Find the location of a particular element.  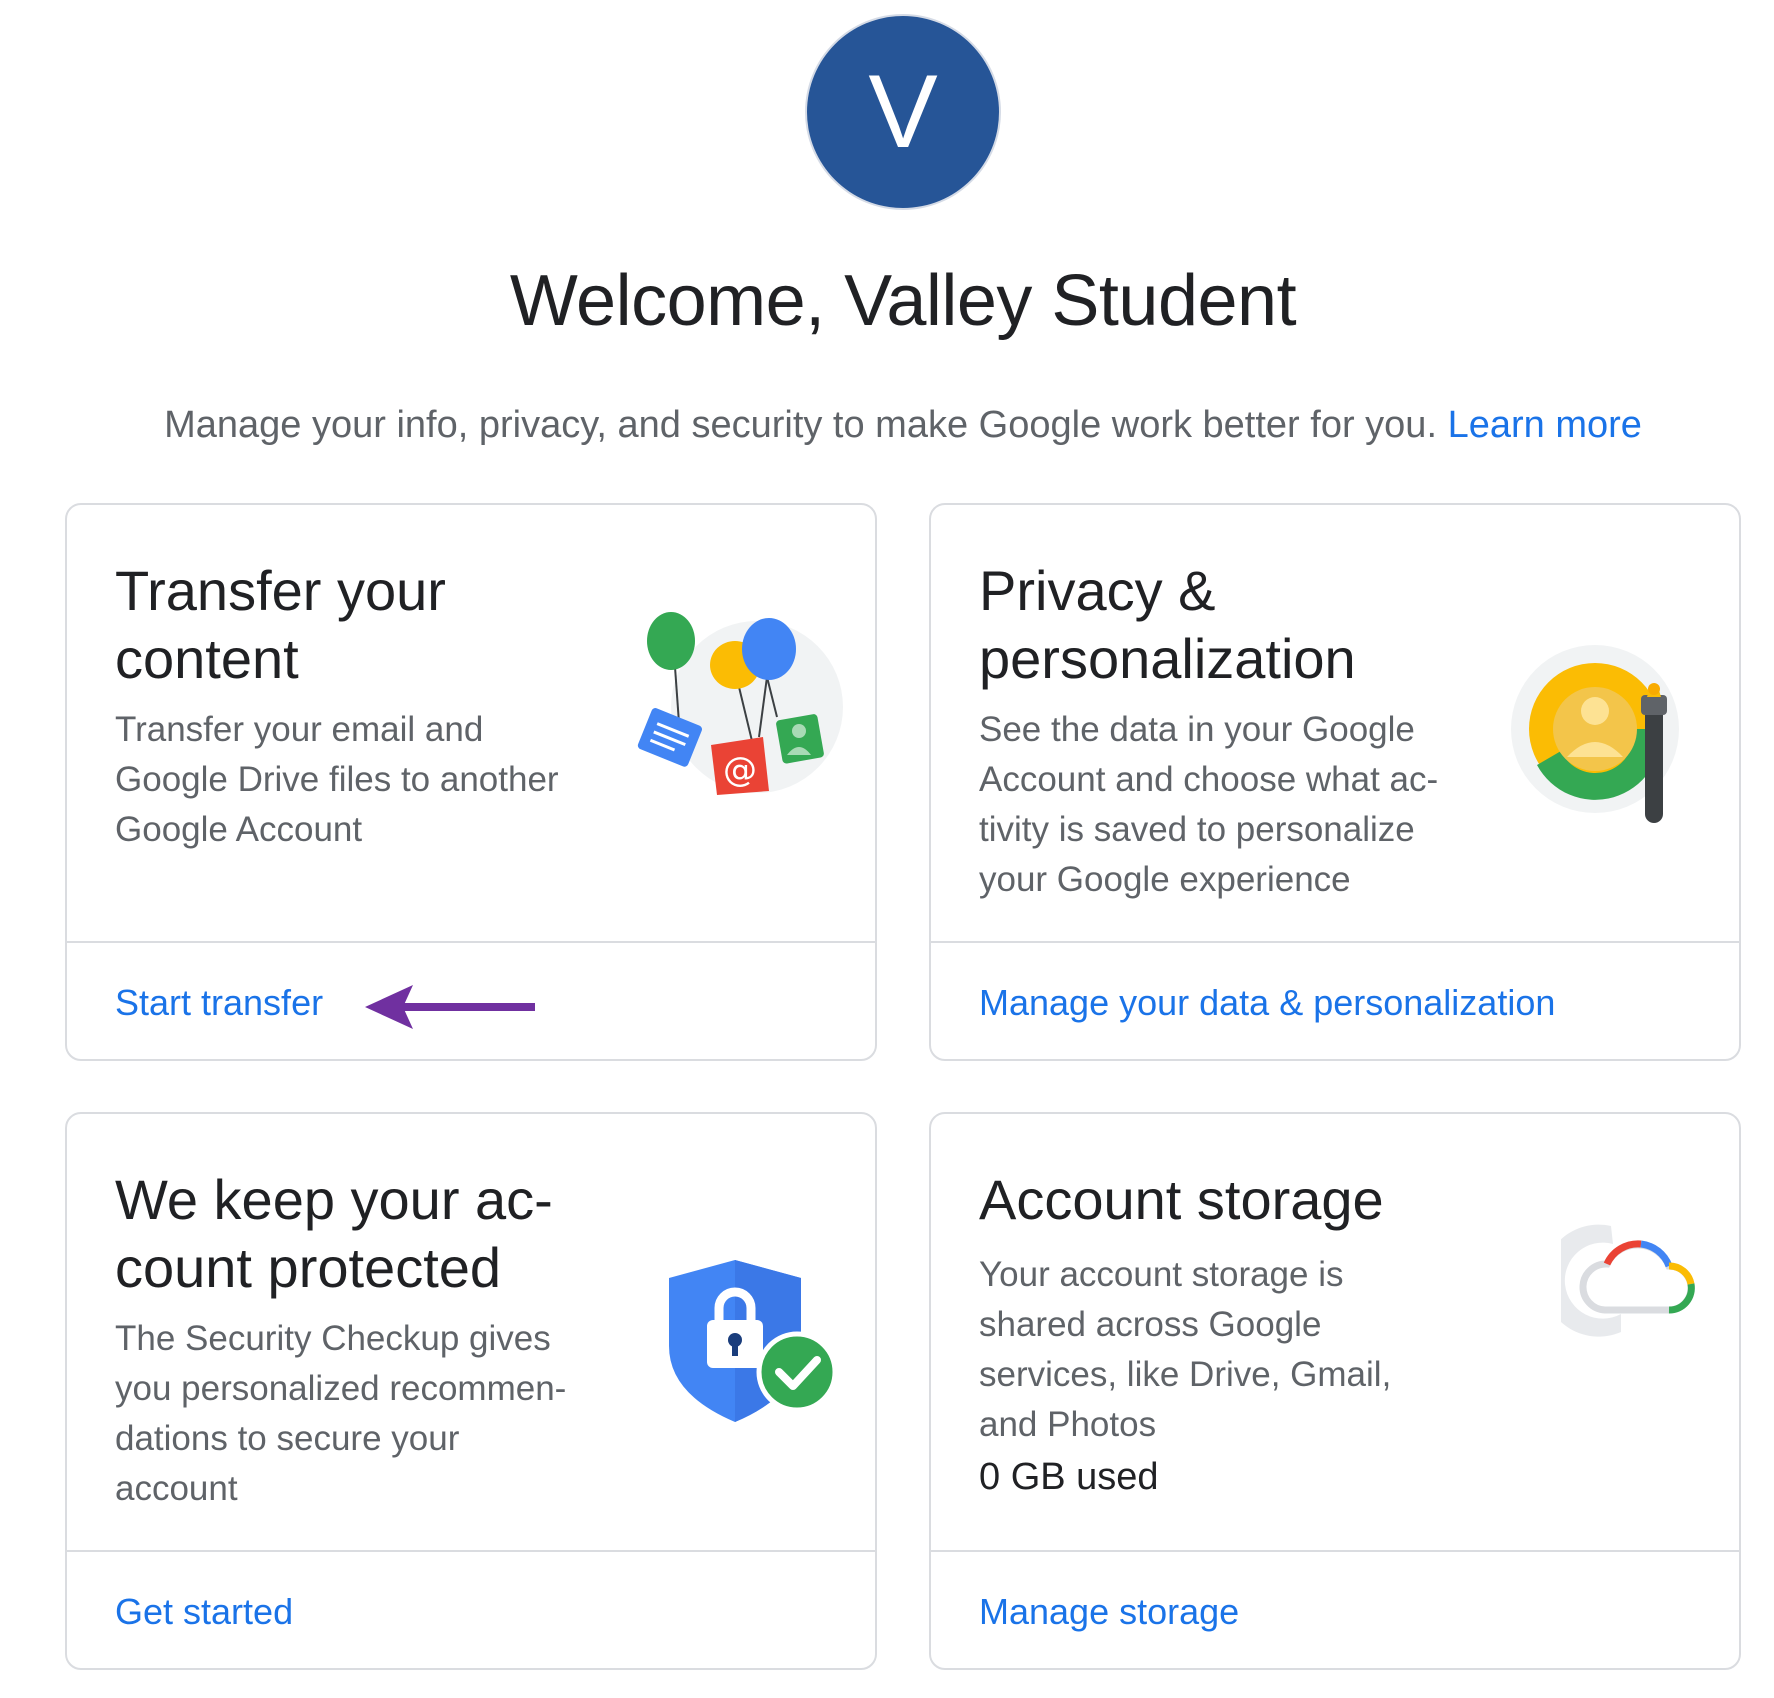

card-title: Privacy & personalization is located at coordinates (1167, 624).